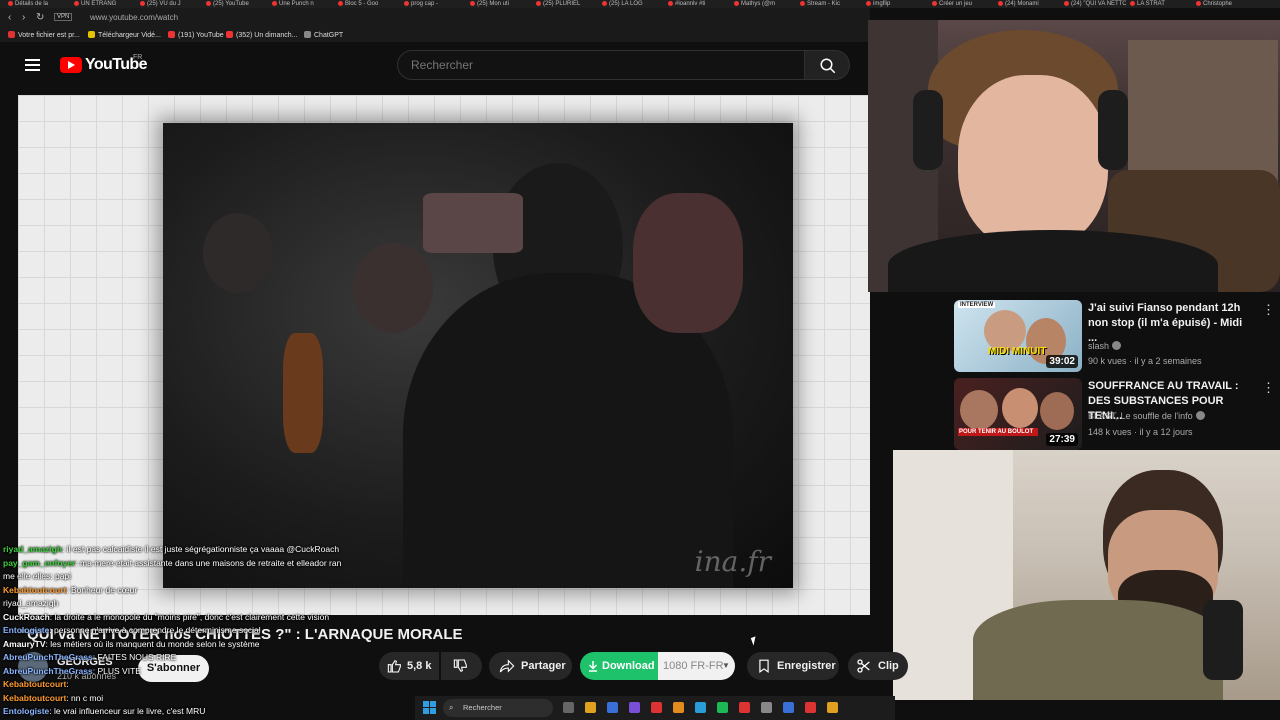  Describe the element at coordinates (601, 65) in the screenshot. I see `search-input` at that location.